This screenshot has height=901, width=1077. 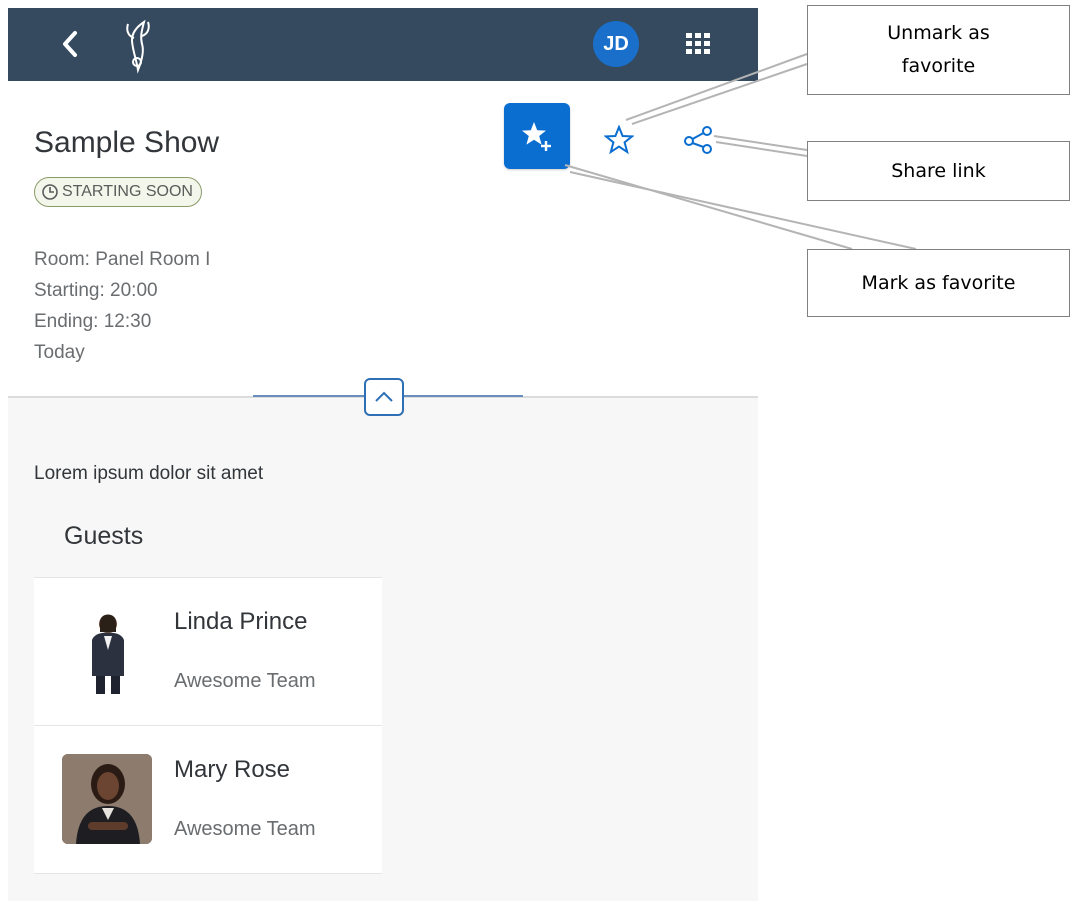 What do you see at coordinates (59, 352) in the screenshot?
I see `day-text: Today` at bounding box center [59, 352].